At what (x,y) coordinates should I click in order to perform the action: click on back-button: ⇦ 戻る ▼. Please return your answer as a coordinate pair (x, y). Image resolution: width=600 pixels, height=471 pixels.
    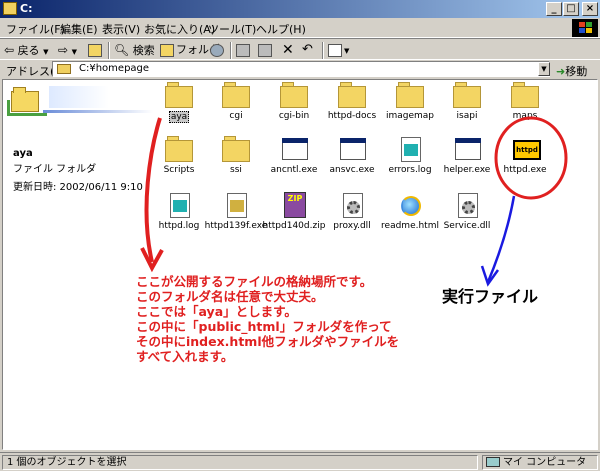
    Looking at the image, I should click on (26, 50).